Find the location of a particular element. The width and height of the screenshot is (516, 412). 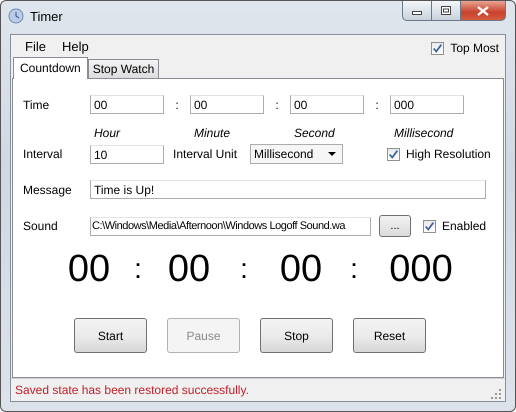

field-label: Message is located at coordinates (47, 189).